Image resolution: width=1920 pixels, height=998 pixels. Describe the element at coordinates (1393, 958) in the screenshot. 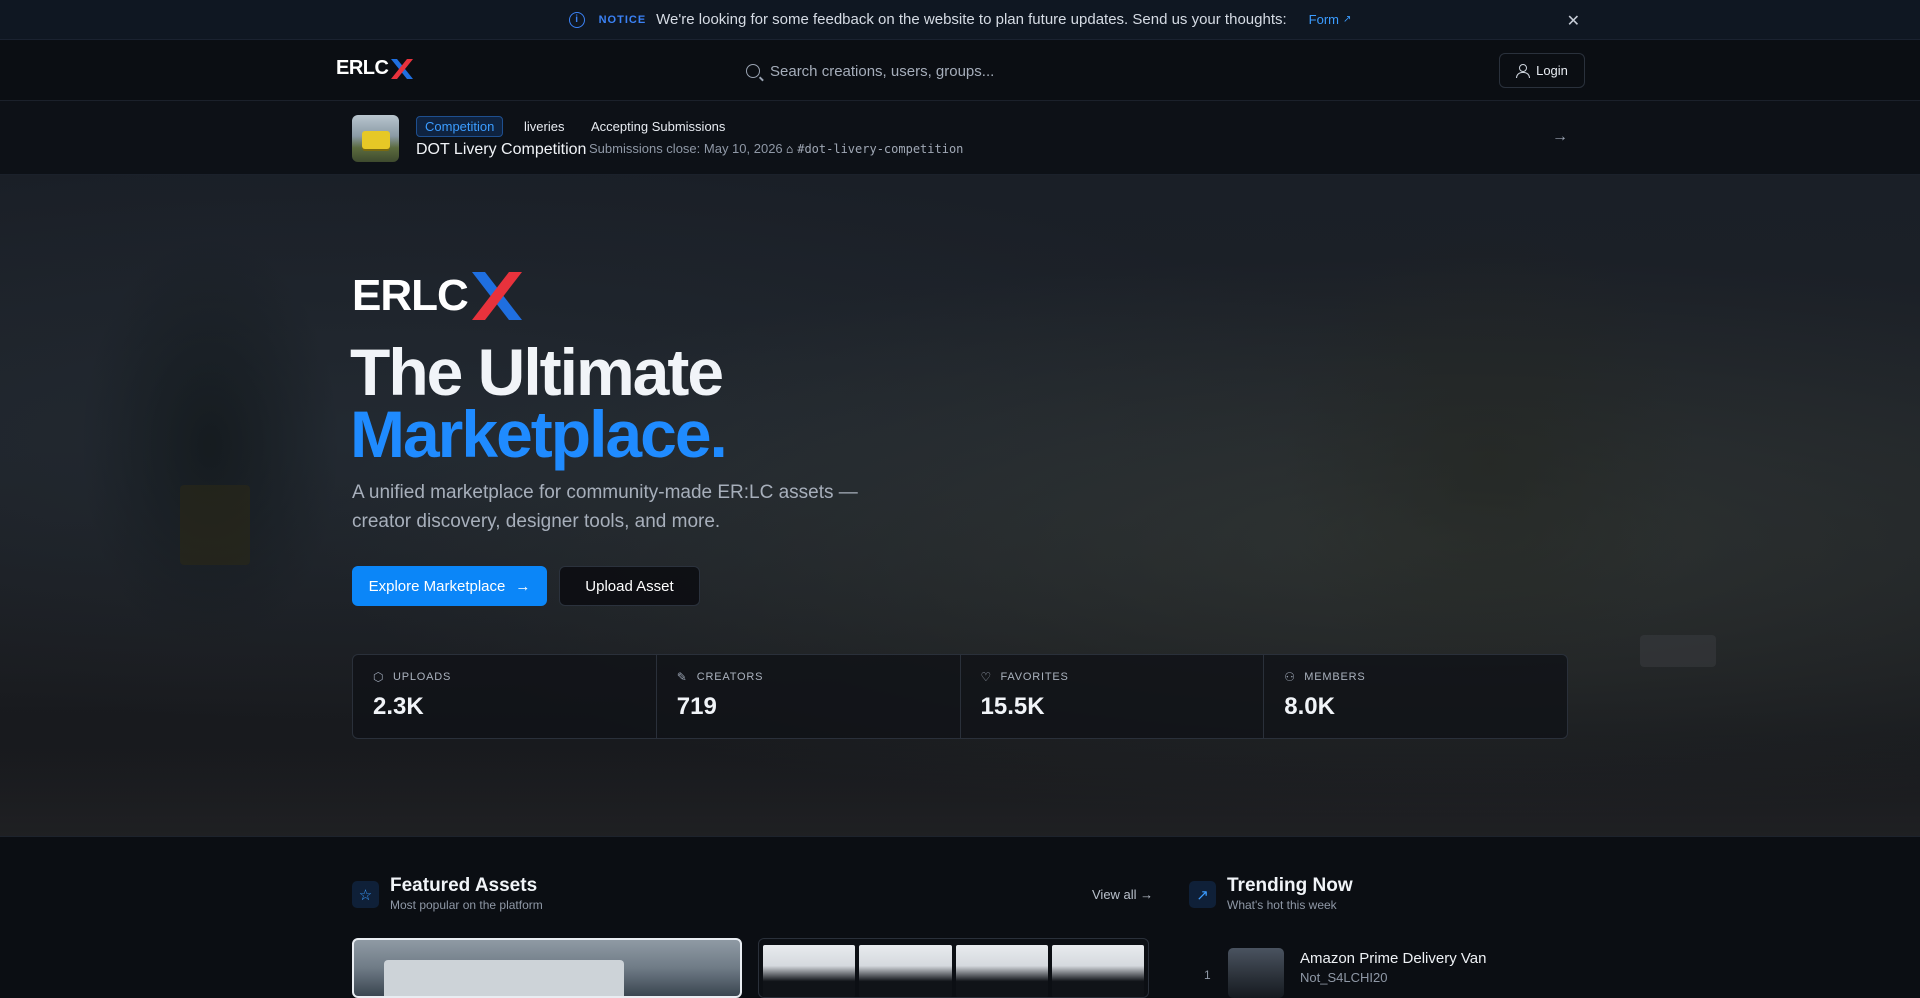

I see `trending-name: Amazon Prime Delivery Van` at that location.